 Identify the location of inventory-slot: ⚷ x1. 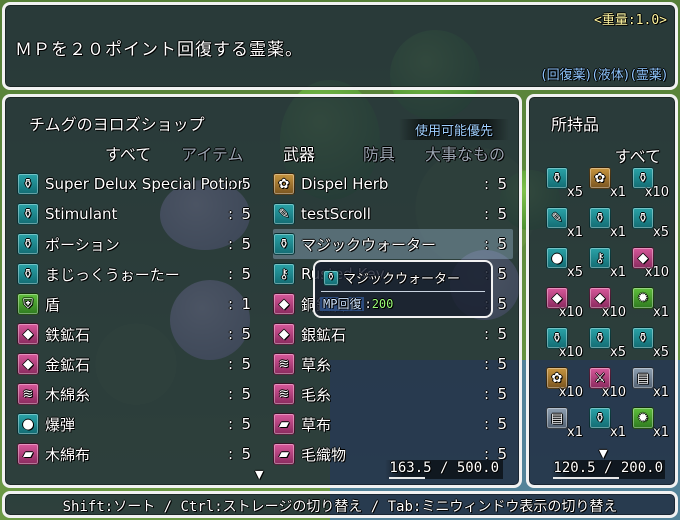
(606, 263).